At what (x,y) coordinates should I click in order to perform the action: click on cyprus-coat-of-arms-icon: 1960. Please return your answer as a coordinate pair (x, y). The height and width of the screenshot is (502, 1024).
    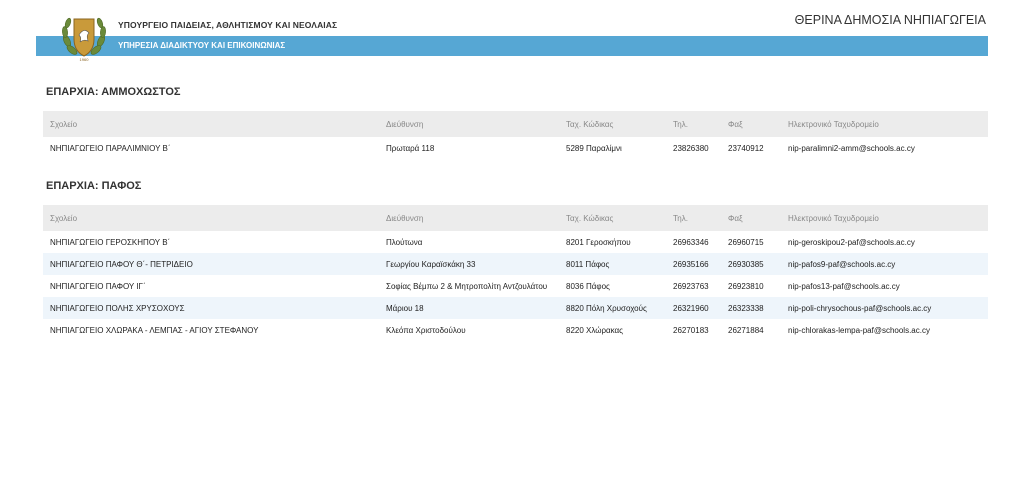
    Looking at the image, I should click on (84, 39).